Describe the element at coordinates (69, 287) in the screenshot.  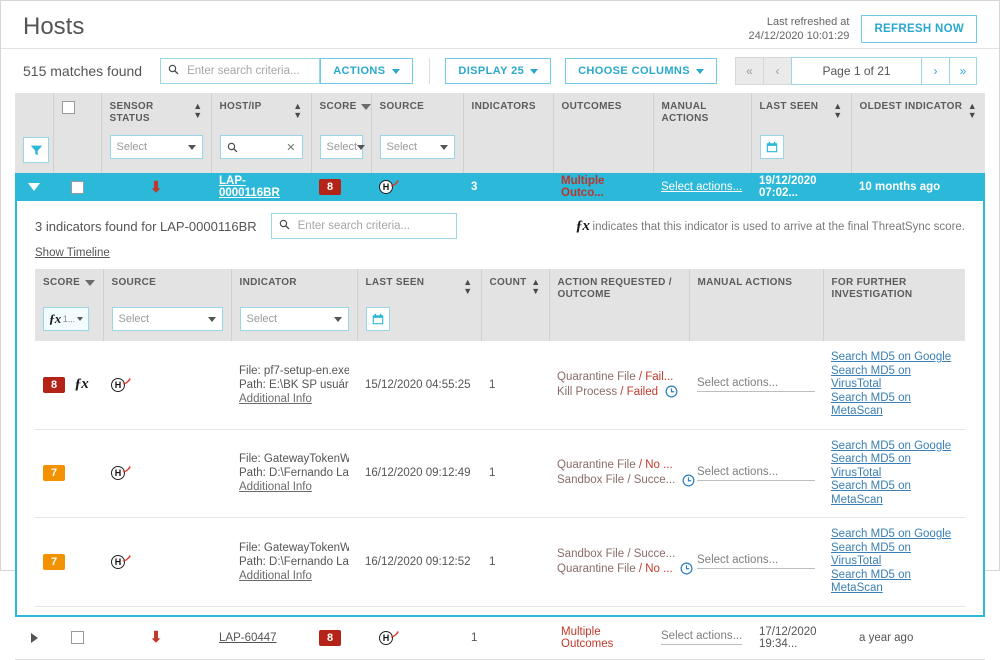
I see `sub-col-score: SCORE` at that location.